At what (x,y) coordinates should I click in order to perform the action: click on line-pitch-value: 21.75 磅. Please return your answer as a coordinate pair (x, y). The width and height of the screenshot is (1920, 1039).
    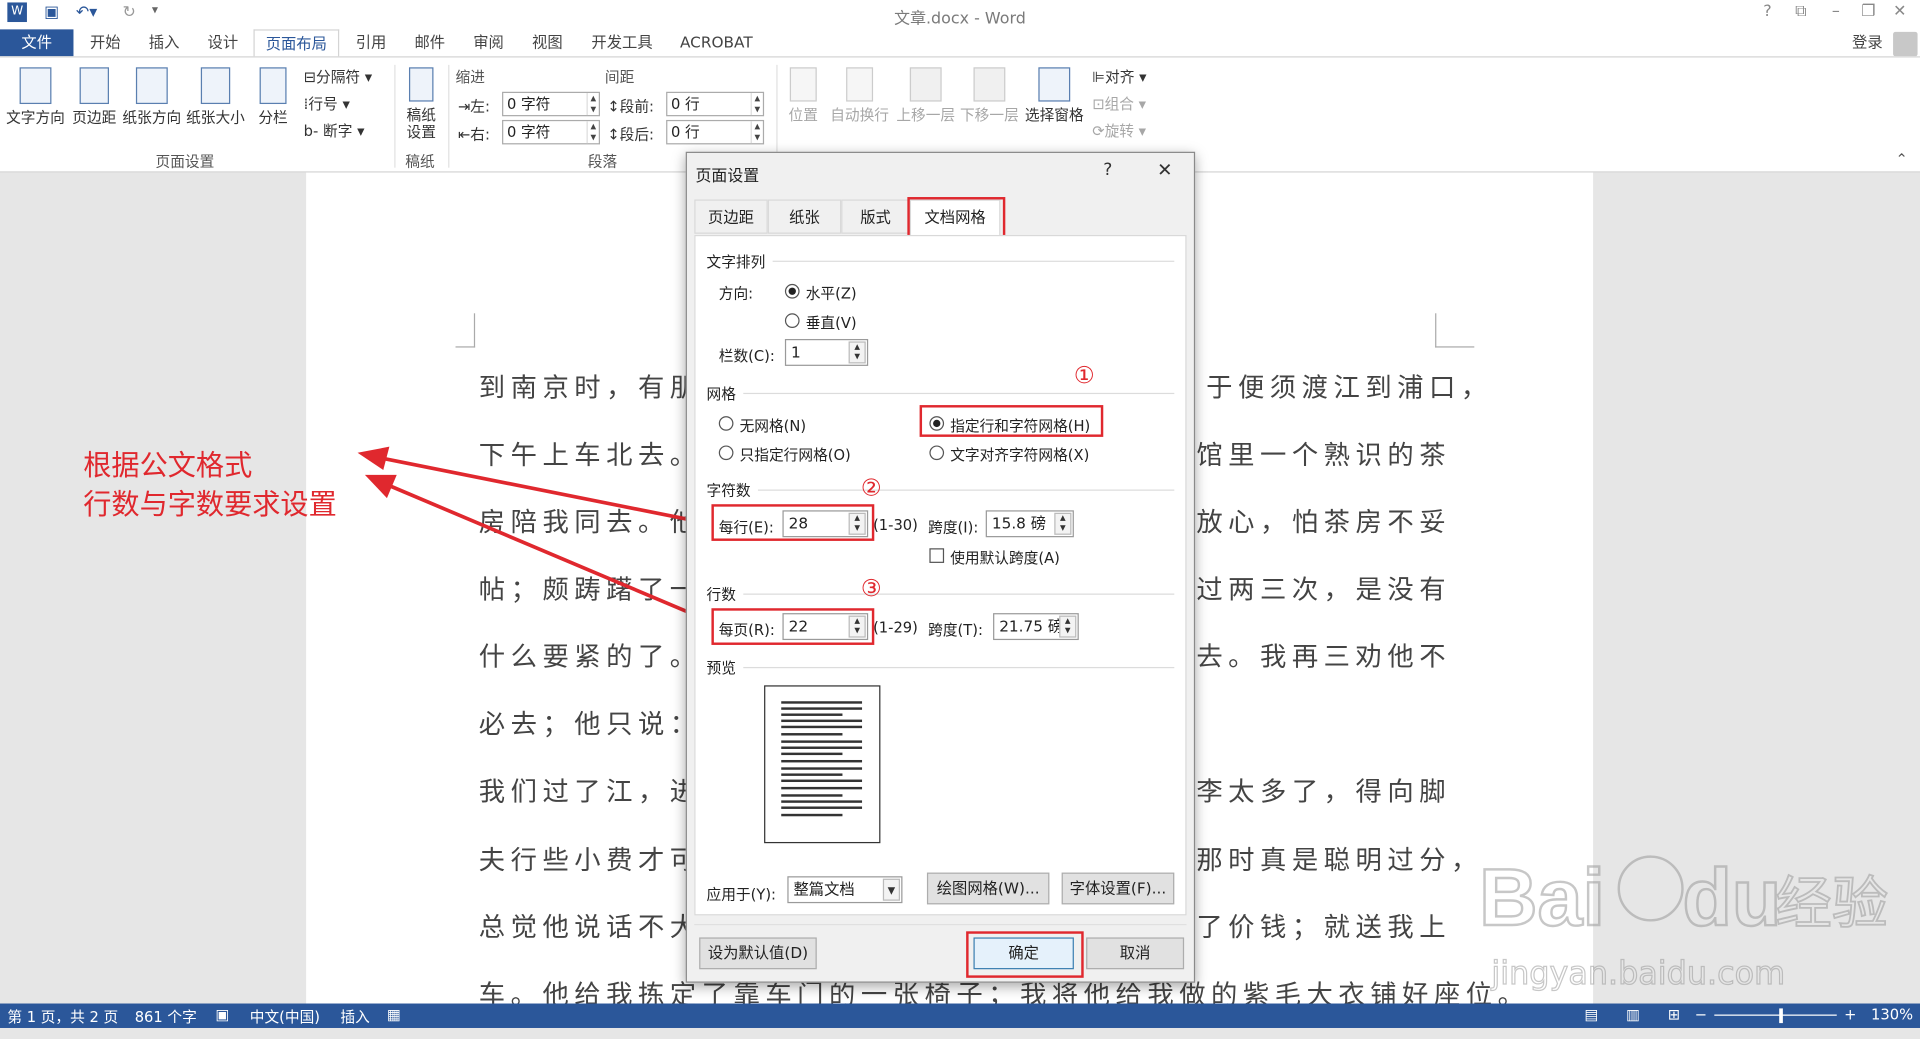
    Looking at the image, I should click on (1031, 626).